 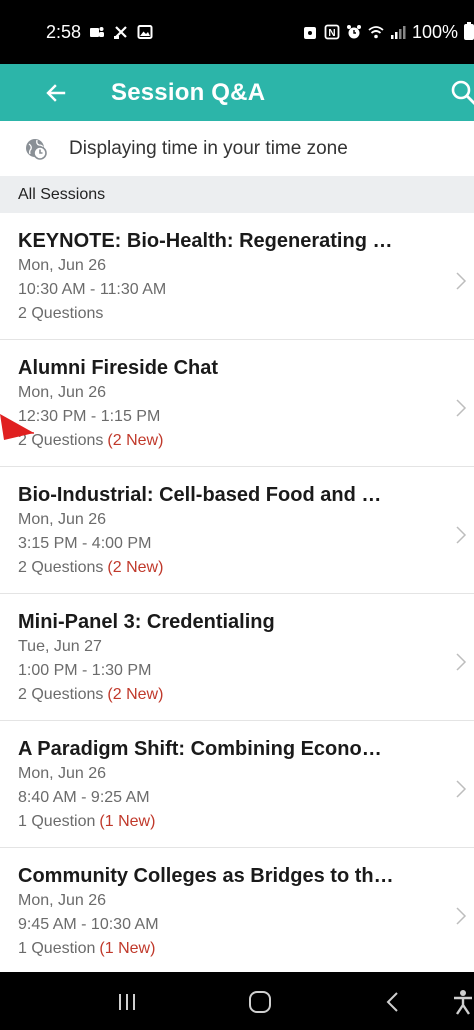 I want to click on timezone-text: Displaying time in your time zone, so click(x=208, y=148).